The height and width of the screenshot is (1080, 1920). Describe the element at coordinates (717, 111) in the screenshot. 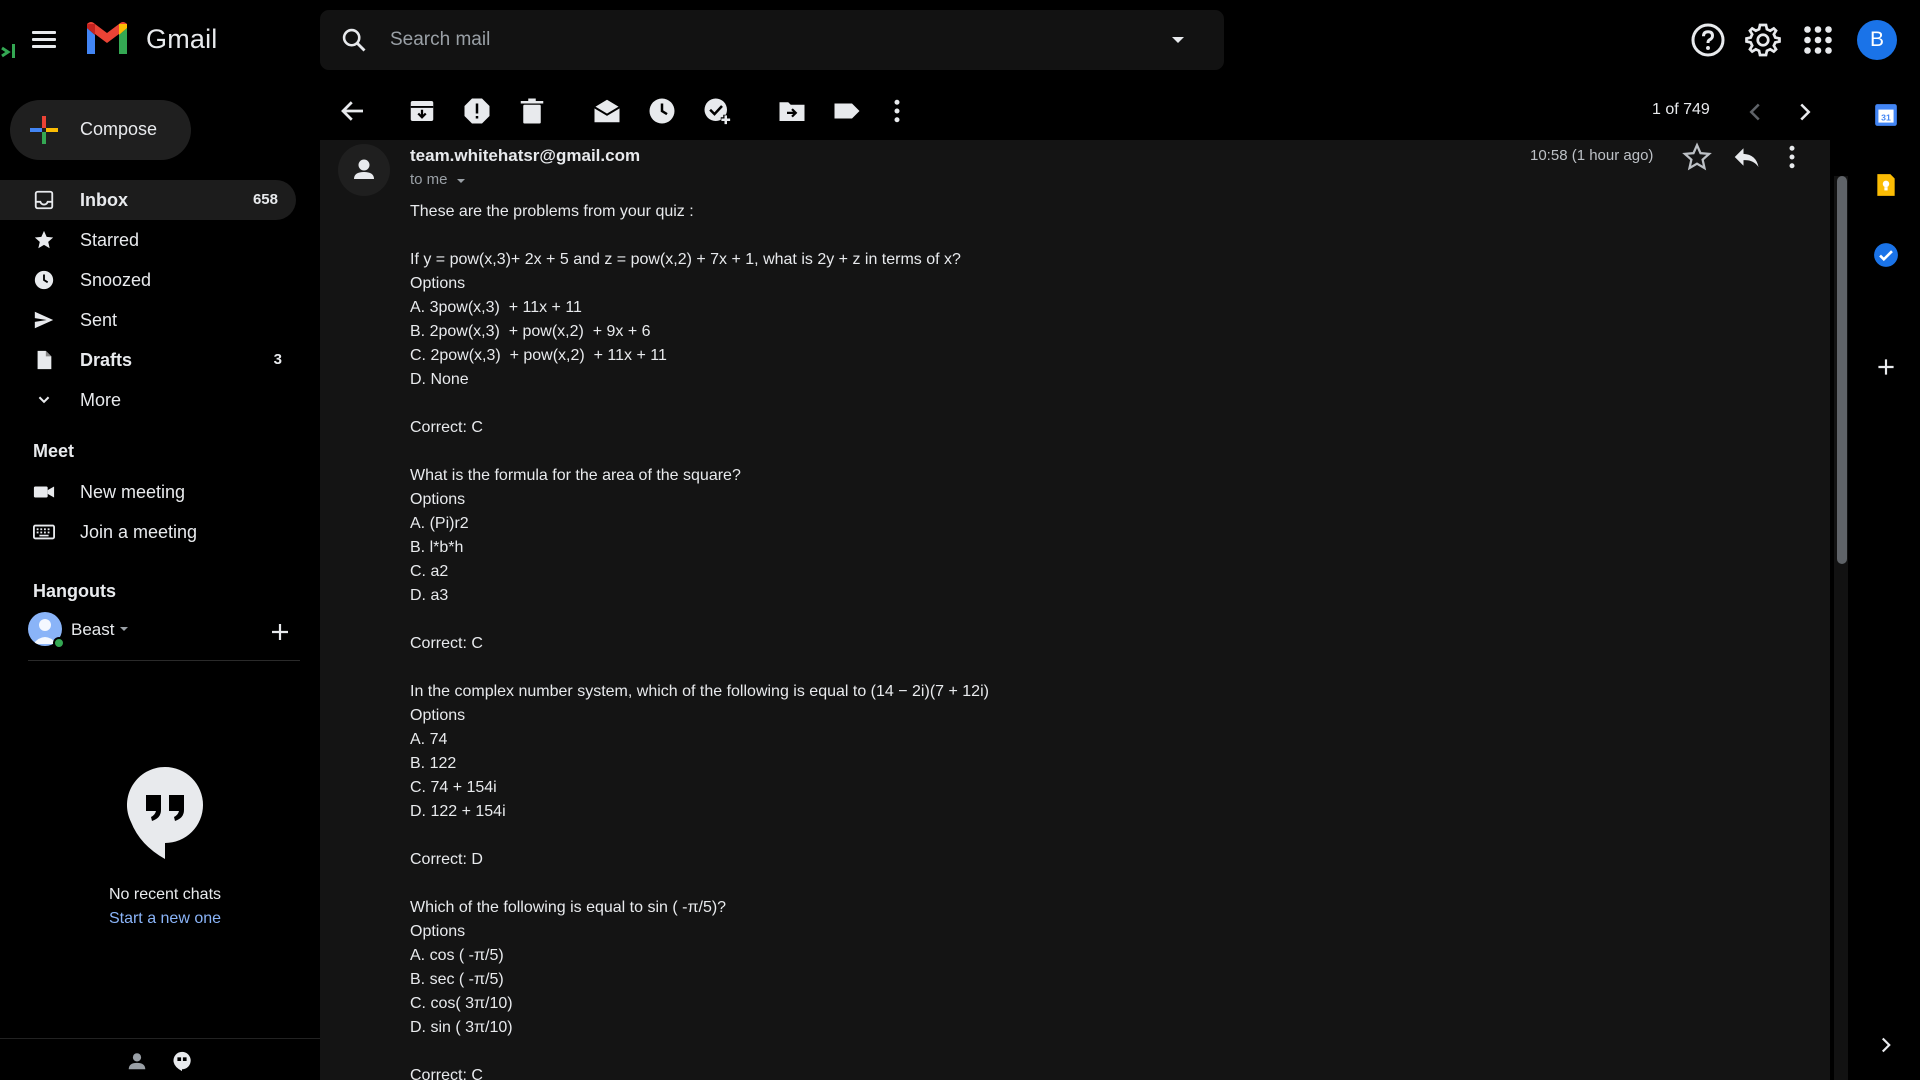

I see `add-to-tasks-icon` at that location.